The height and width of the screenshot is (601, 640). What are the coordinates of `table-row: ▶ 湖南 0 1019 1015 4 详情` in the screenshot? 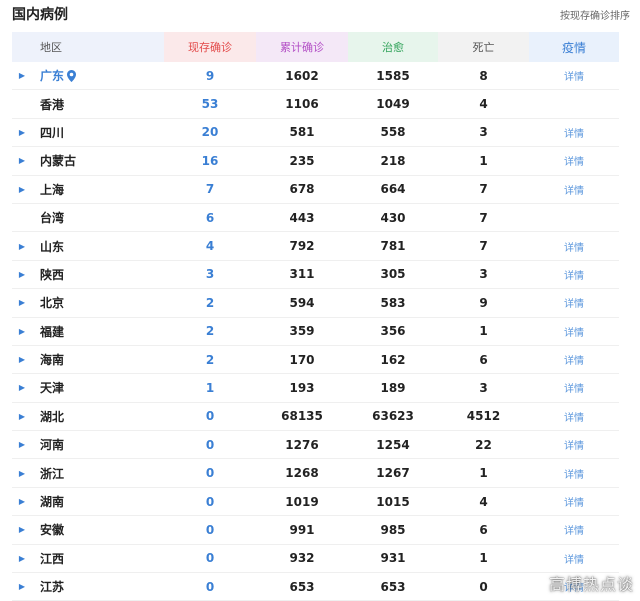 It's located at (315, 502).